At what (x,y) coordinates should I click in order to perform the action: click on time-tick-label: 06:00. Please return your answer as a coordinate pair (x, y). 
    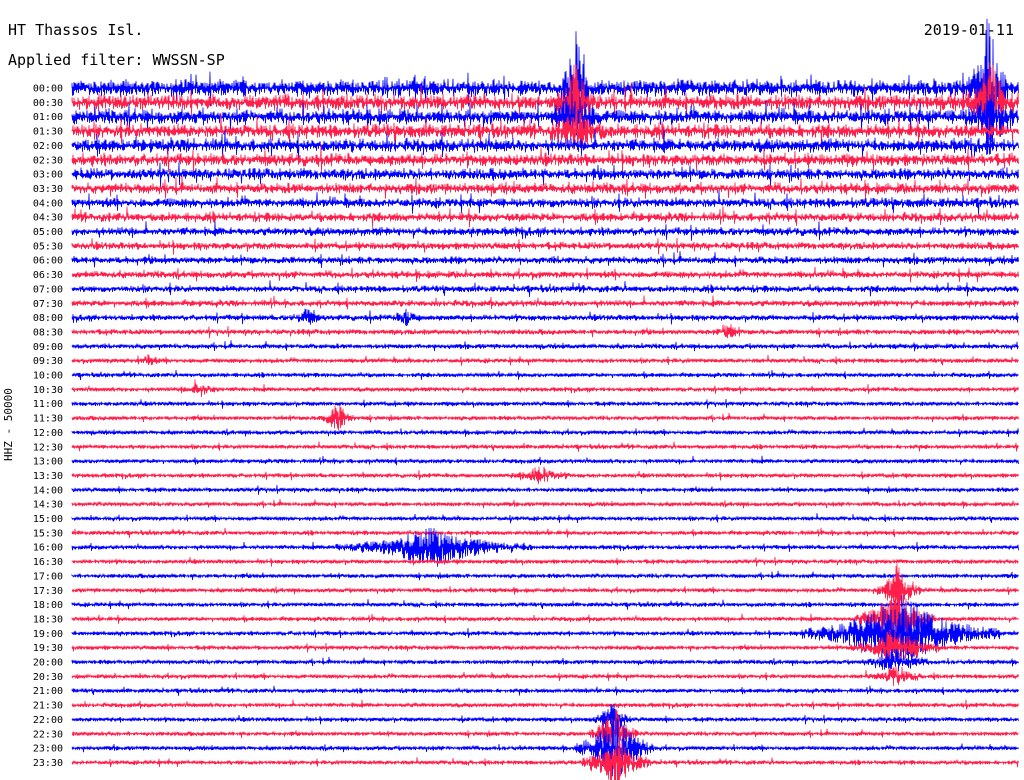
    Looking at the image, I should click on (48, 261).